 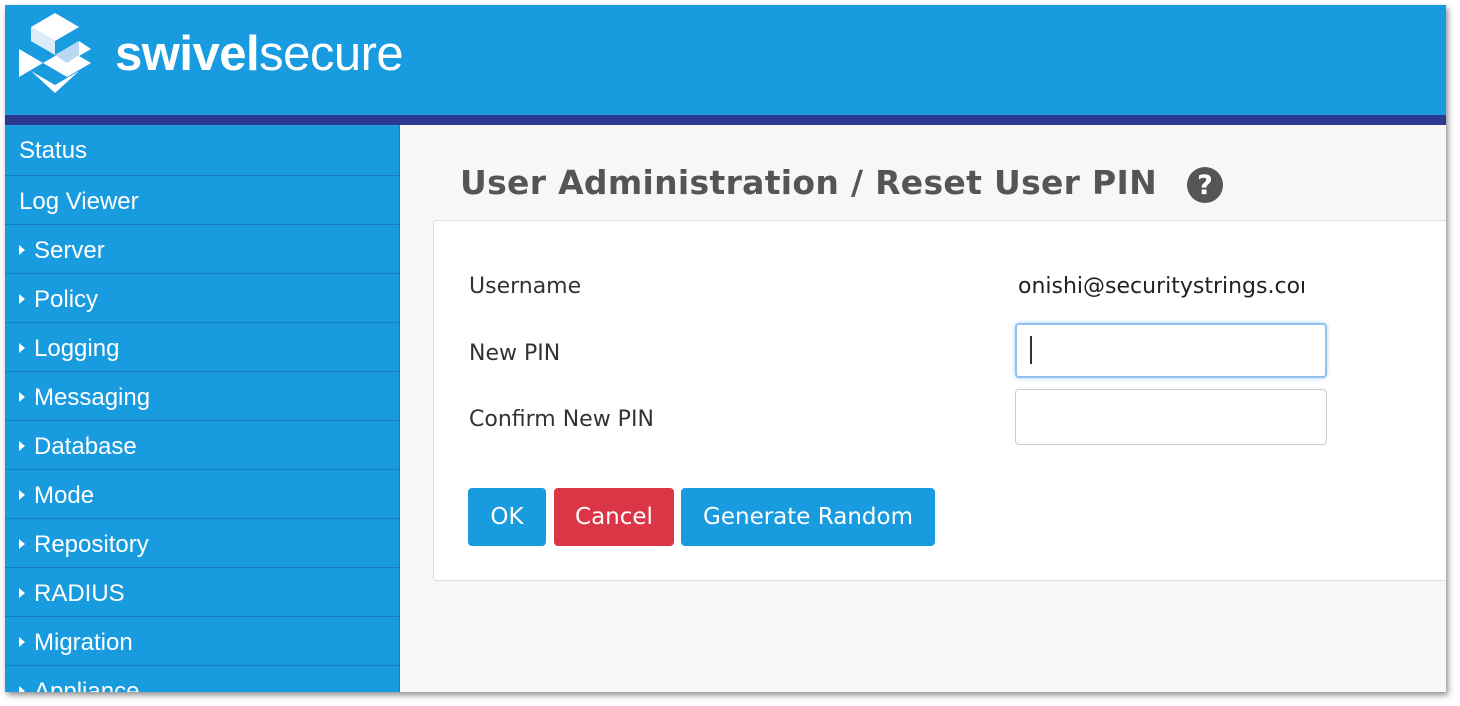 I want to click on sidebar-item-label: Repository, so click(x=91, y=544).